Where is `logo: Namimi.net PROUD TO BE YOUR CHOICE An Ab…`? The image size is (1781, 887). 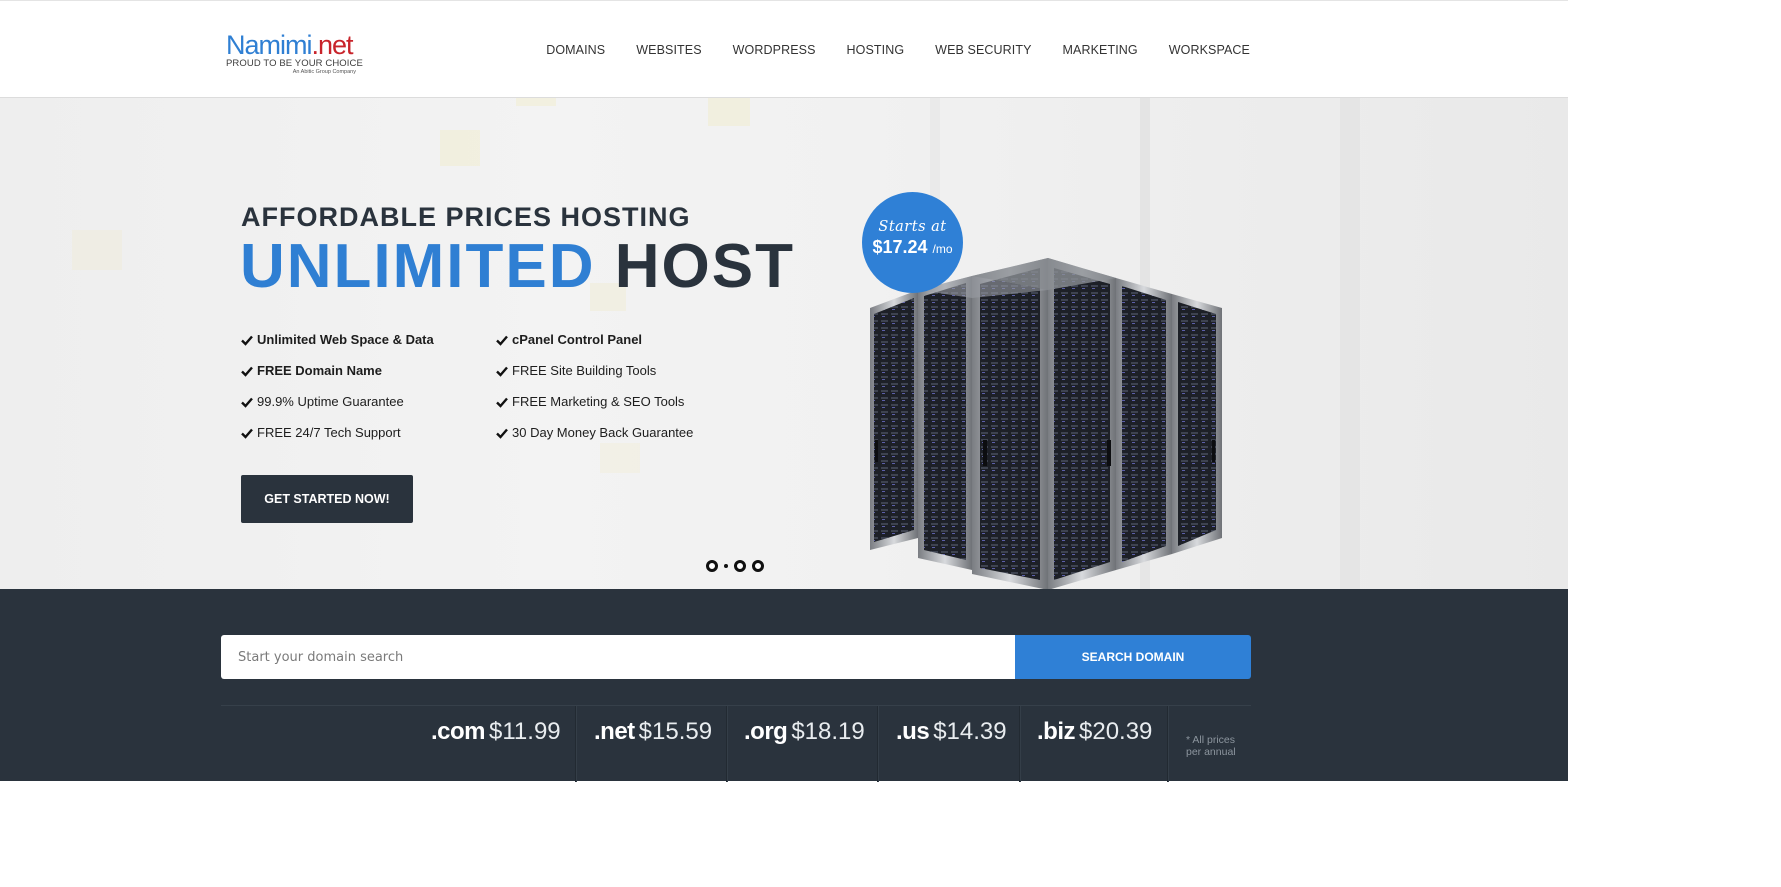
logo: Namimi.net PROUD TO BE YOUR CHOICE An Ab… is located at coordinates (296, 56).